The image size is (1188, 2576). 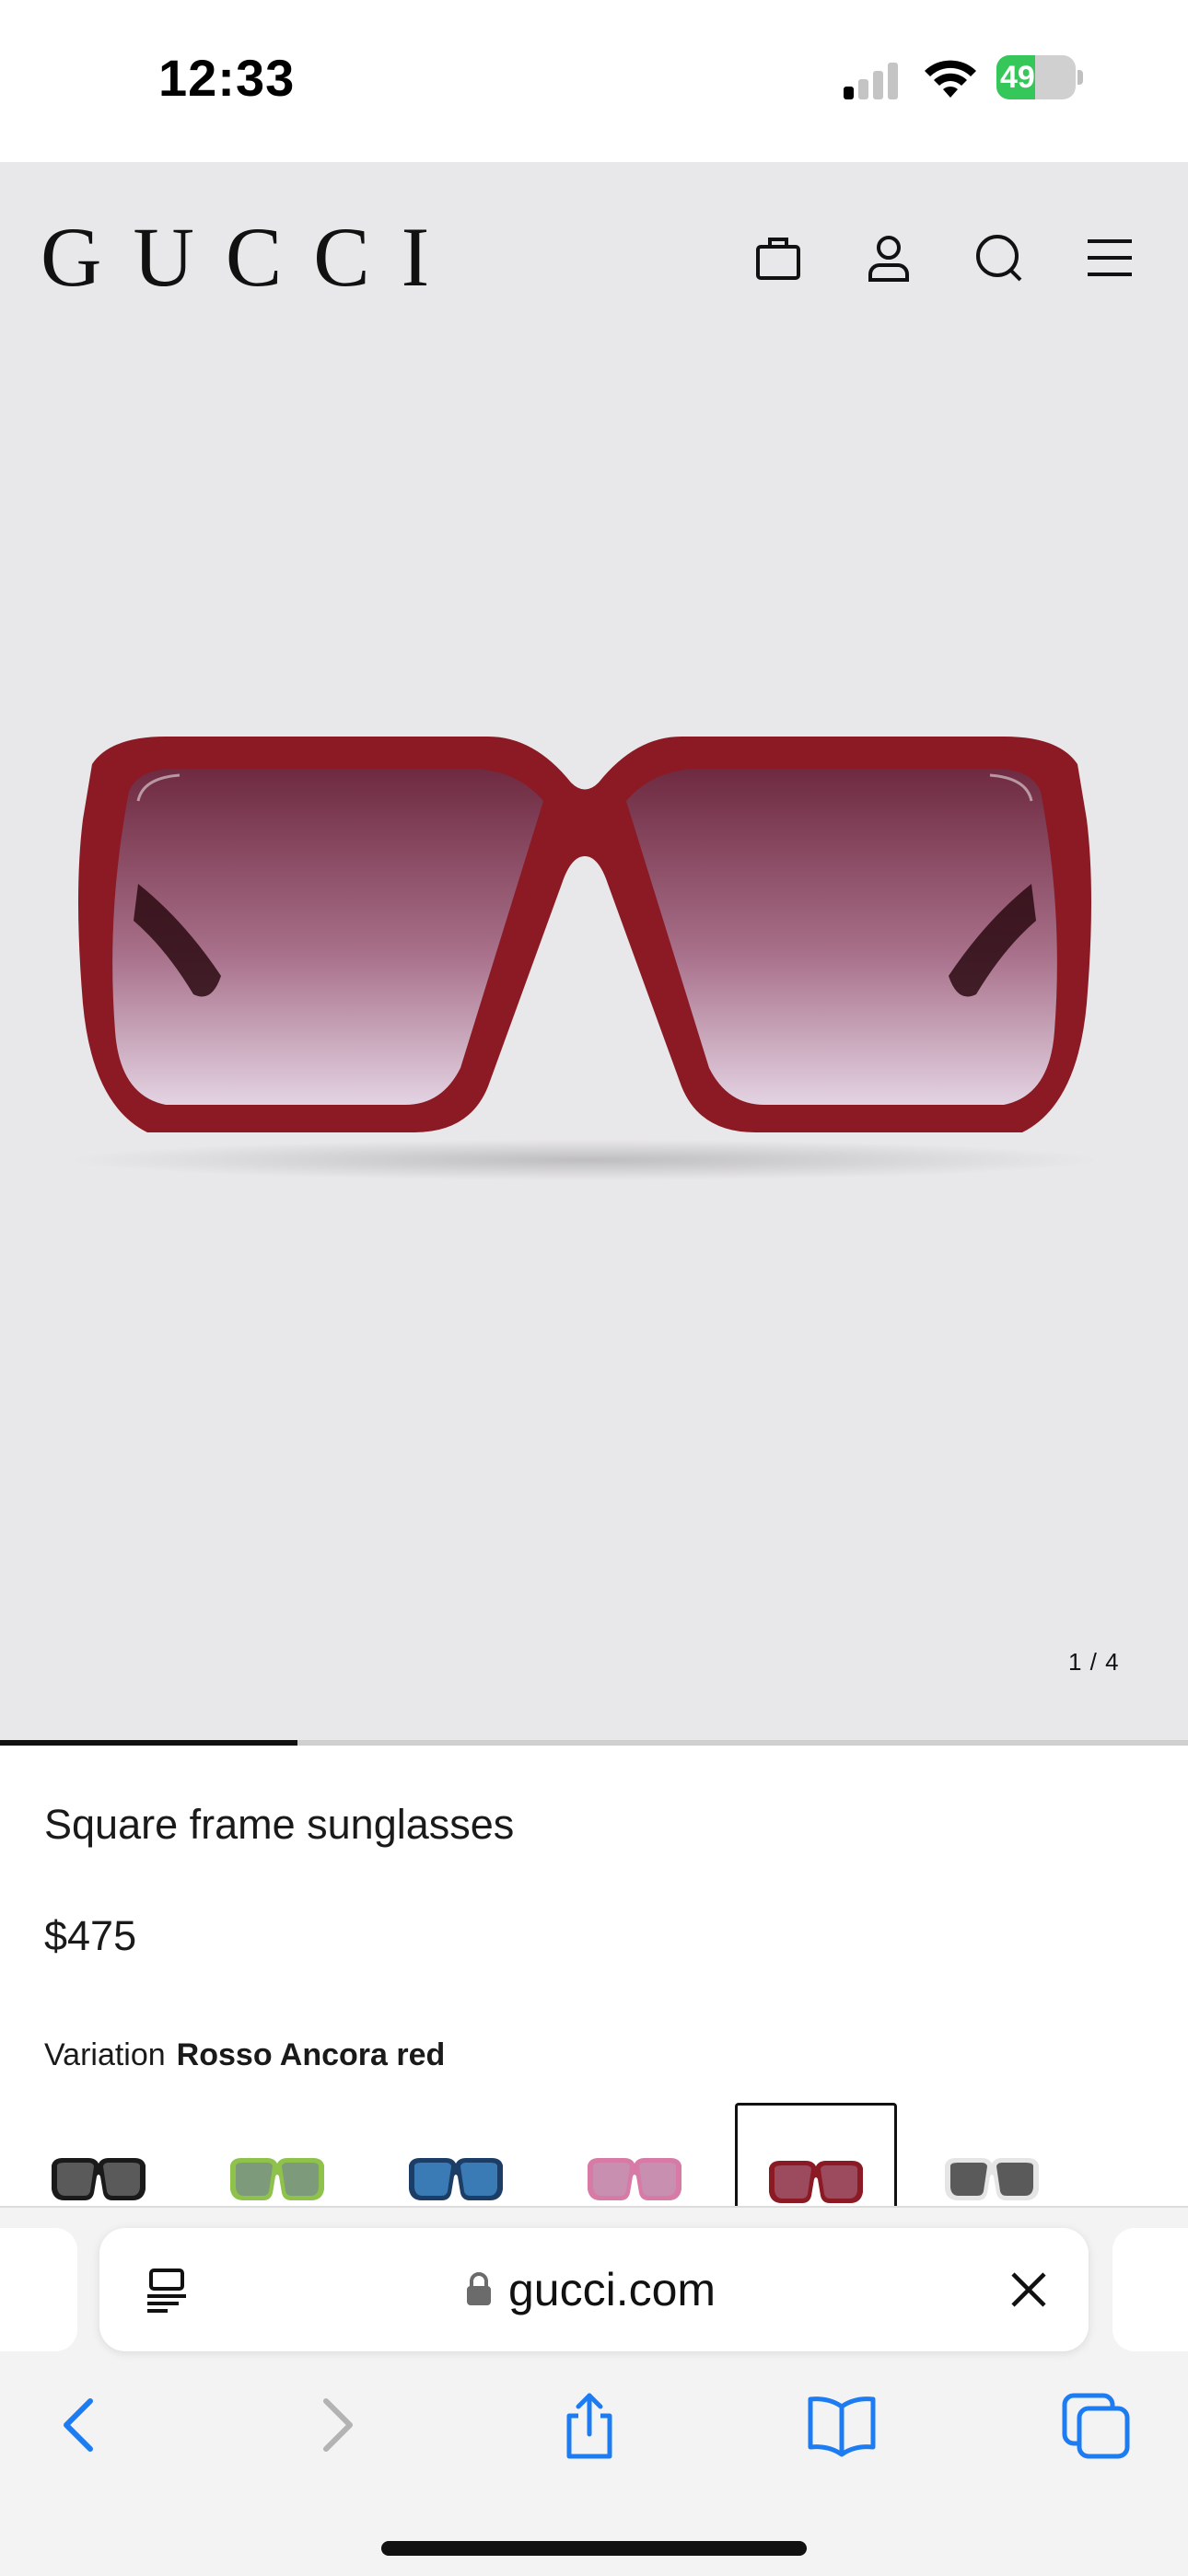 I want to click on gallery-progress-fill, so click(x=148, y=1743).